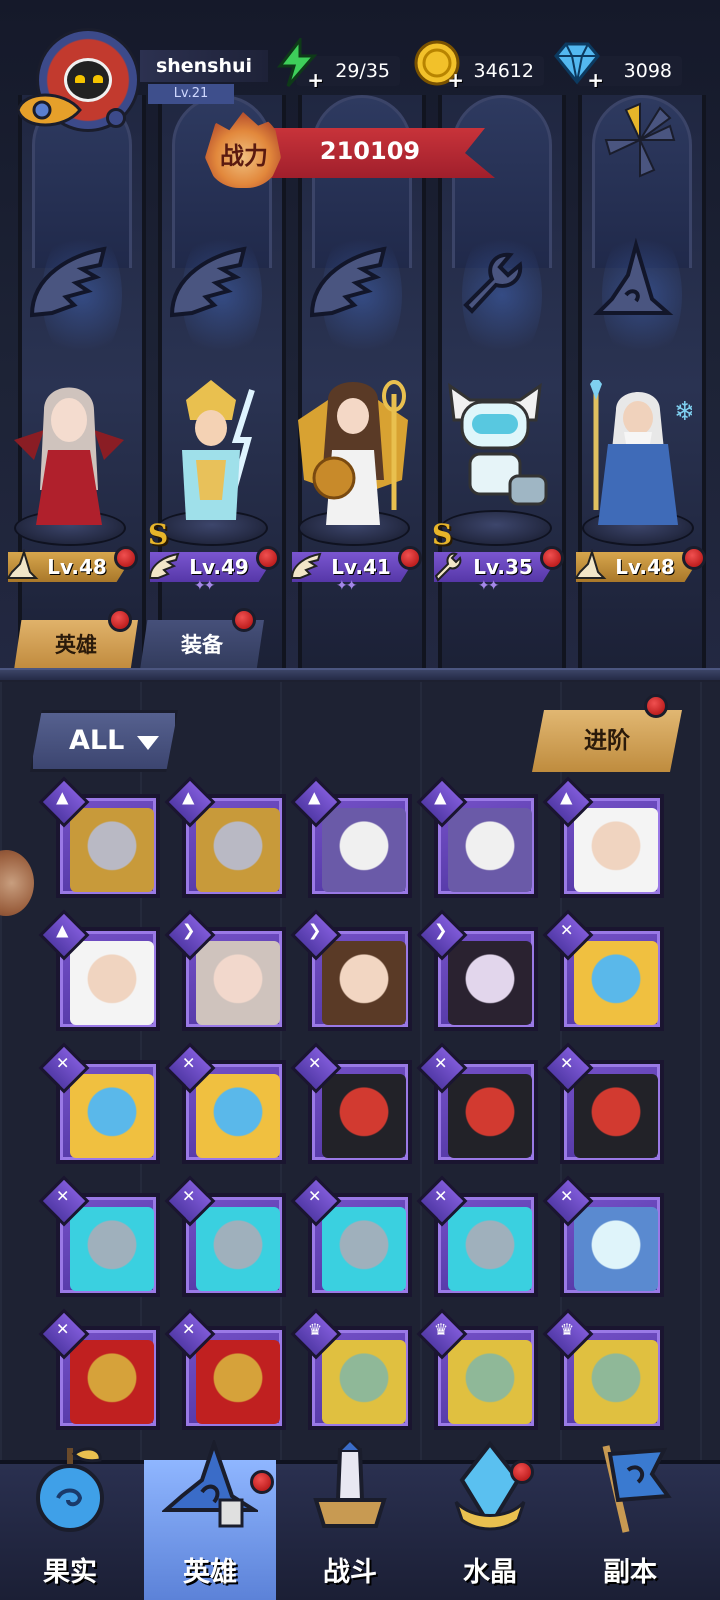  I want to click on fruit-icon, so click(70, 1489).